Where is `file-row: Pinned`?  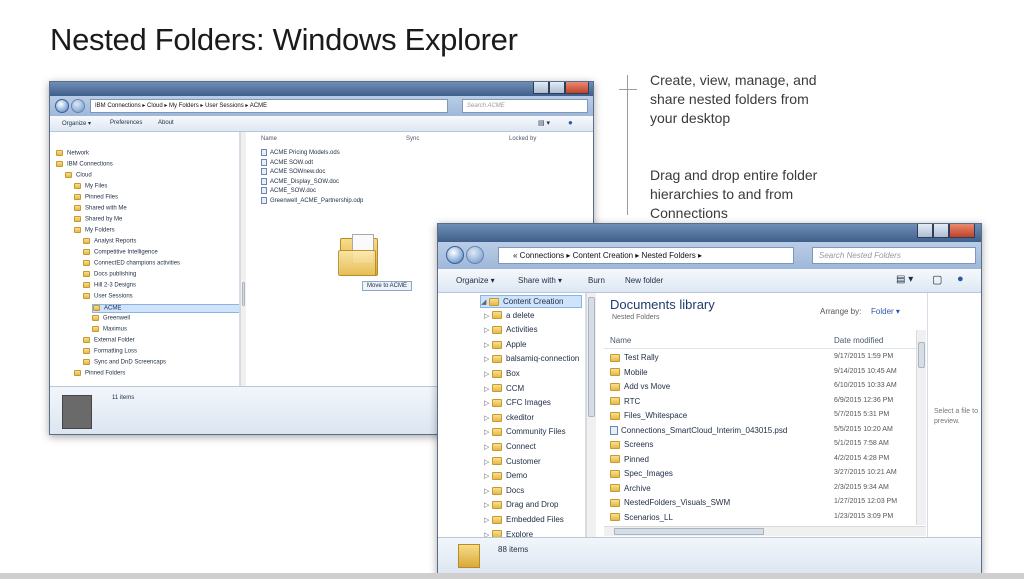 file-row: Pinned is located at coordinates (629, 459).